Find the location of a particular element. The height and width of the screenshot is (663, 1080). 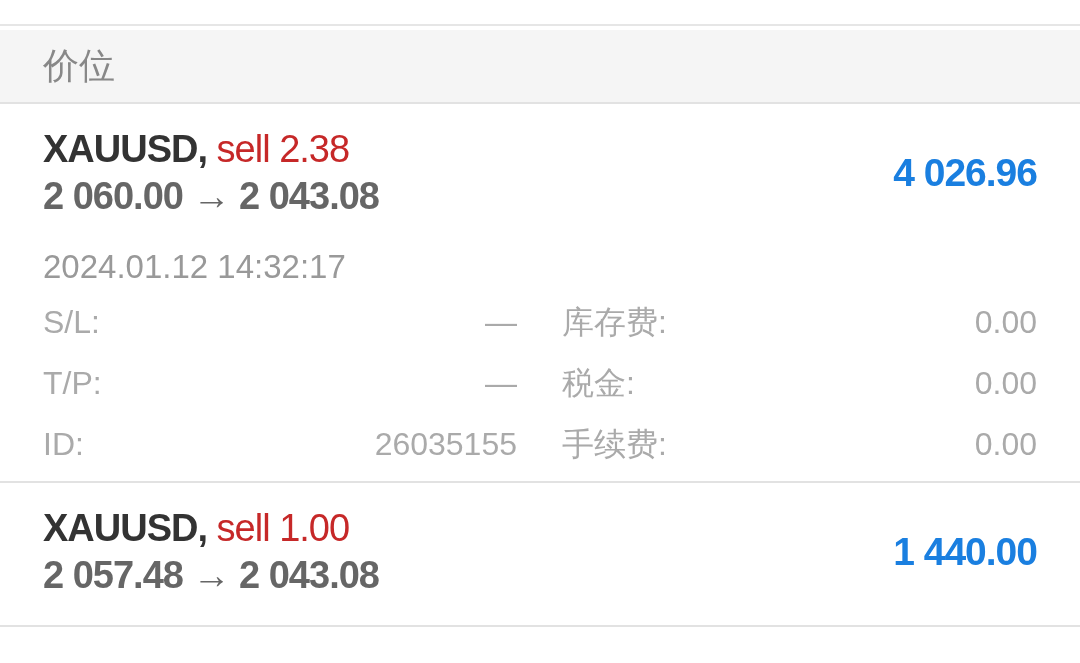

detail-label: T/P: is located at coordinates (73, 383).